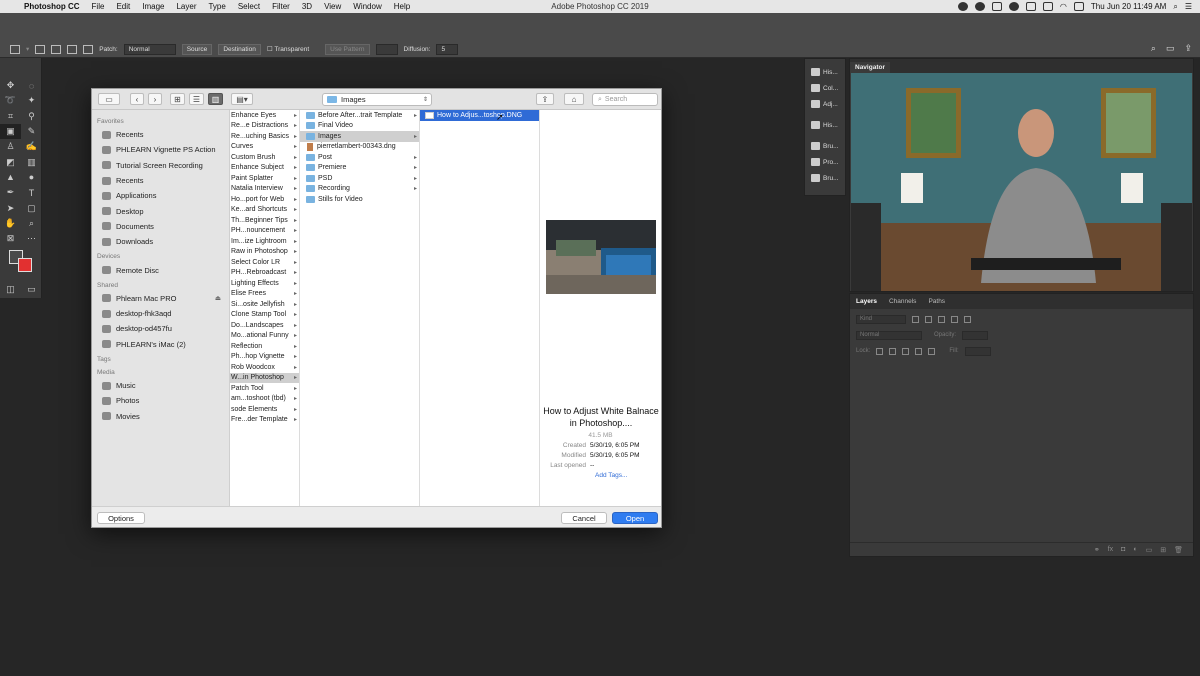 This screenshot has width=1200, height=676. I want to click on folder-row: Raw in Photoshop ▸, so click(264, 252).